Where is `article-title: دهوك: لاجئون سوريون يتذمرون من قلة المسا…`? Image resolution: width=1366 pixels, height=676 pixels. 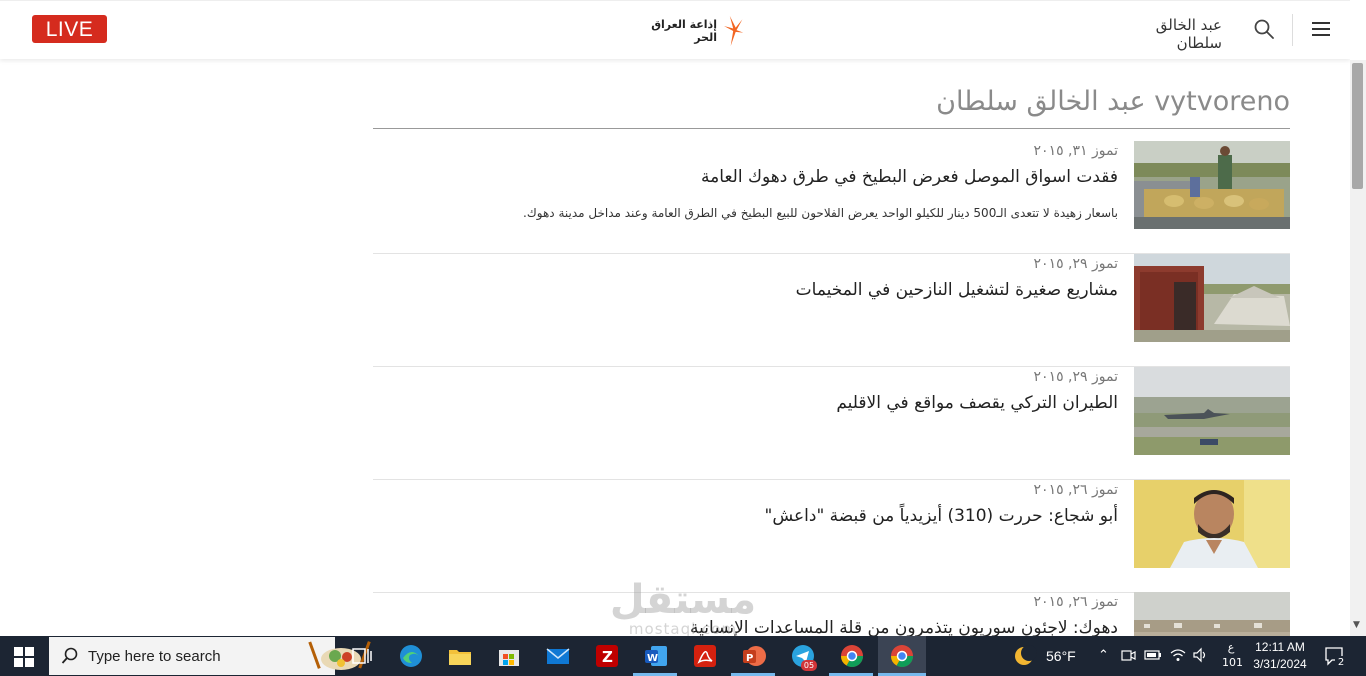
article-title: دهوك: لاجئون سوريون يتذمرون من قلة المسا… is located at coordinates (904, 627).